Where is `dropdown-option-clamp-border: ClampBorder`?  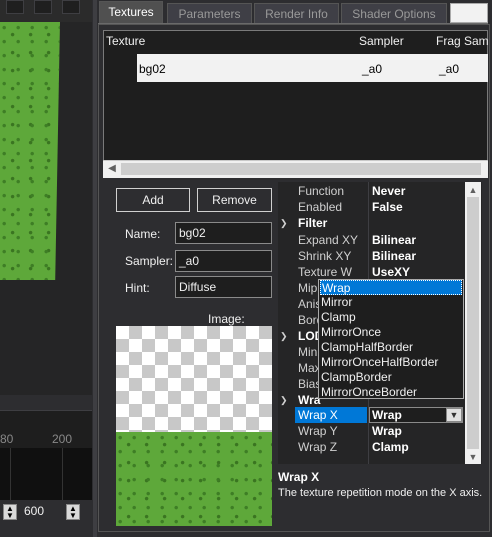 dropdown-option-clamp-border: ClampBorder is located at coordinates (391, 377).